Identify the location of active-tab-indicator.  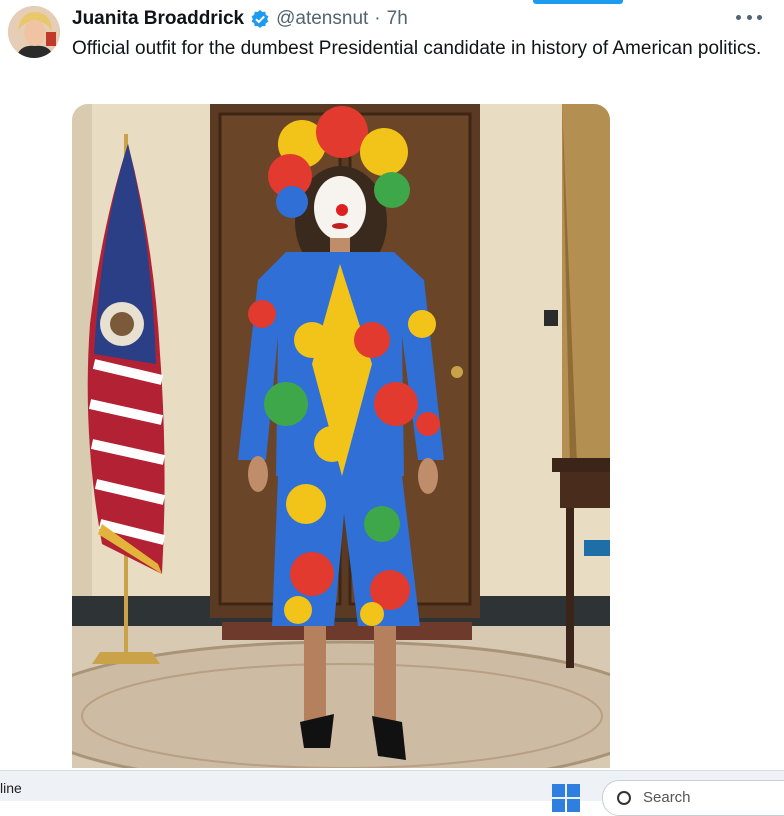
(578, 2).